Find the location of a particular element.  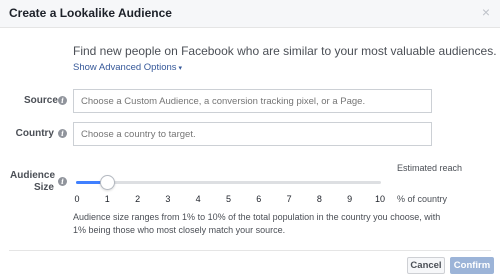

audience-size-info-icon: i is located at coordinates (62, 181).